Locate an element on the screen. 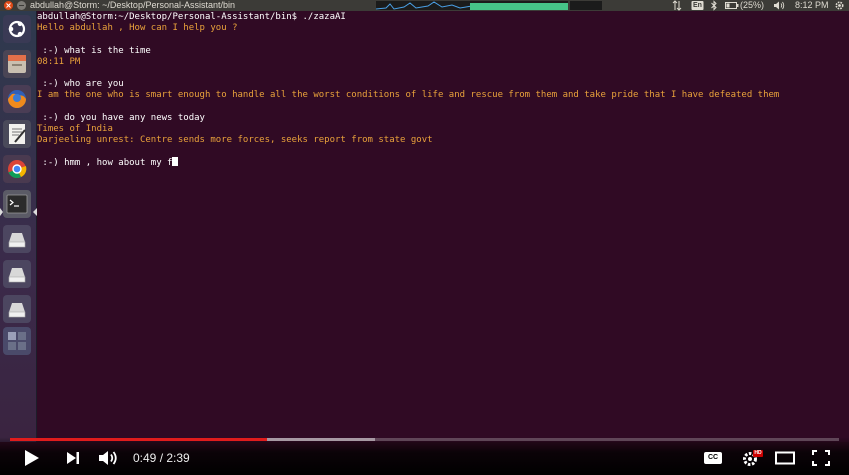 This screenshot has height=475, width=849. video-player-controls: 0:49 / 2:39 CC HD is located at coordinates (424, 456).